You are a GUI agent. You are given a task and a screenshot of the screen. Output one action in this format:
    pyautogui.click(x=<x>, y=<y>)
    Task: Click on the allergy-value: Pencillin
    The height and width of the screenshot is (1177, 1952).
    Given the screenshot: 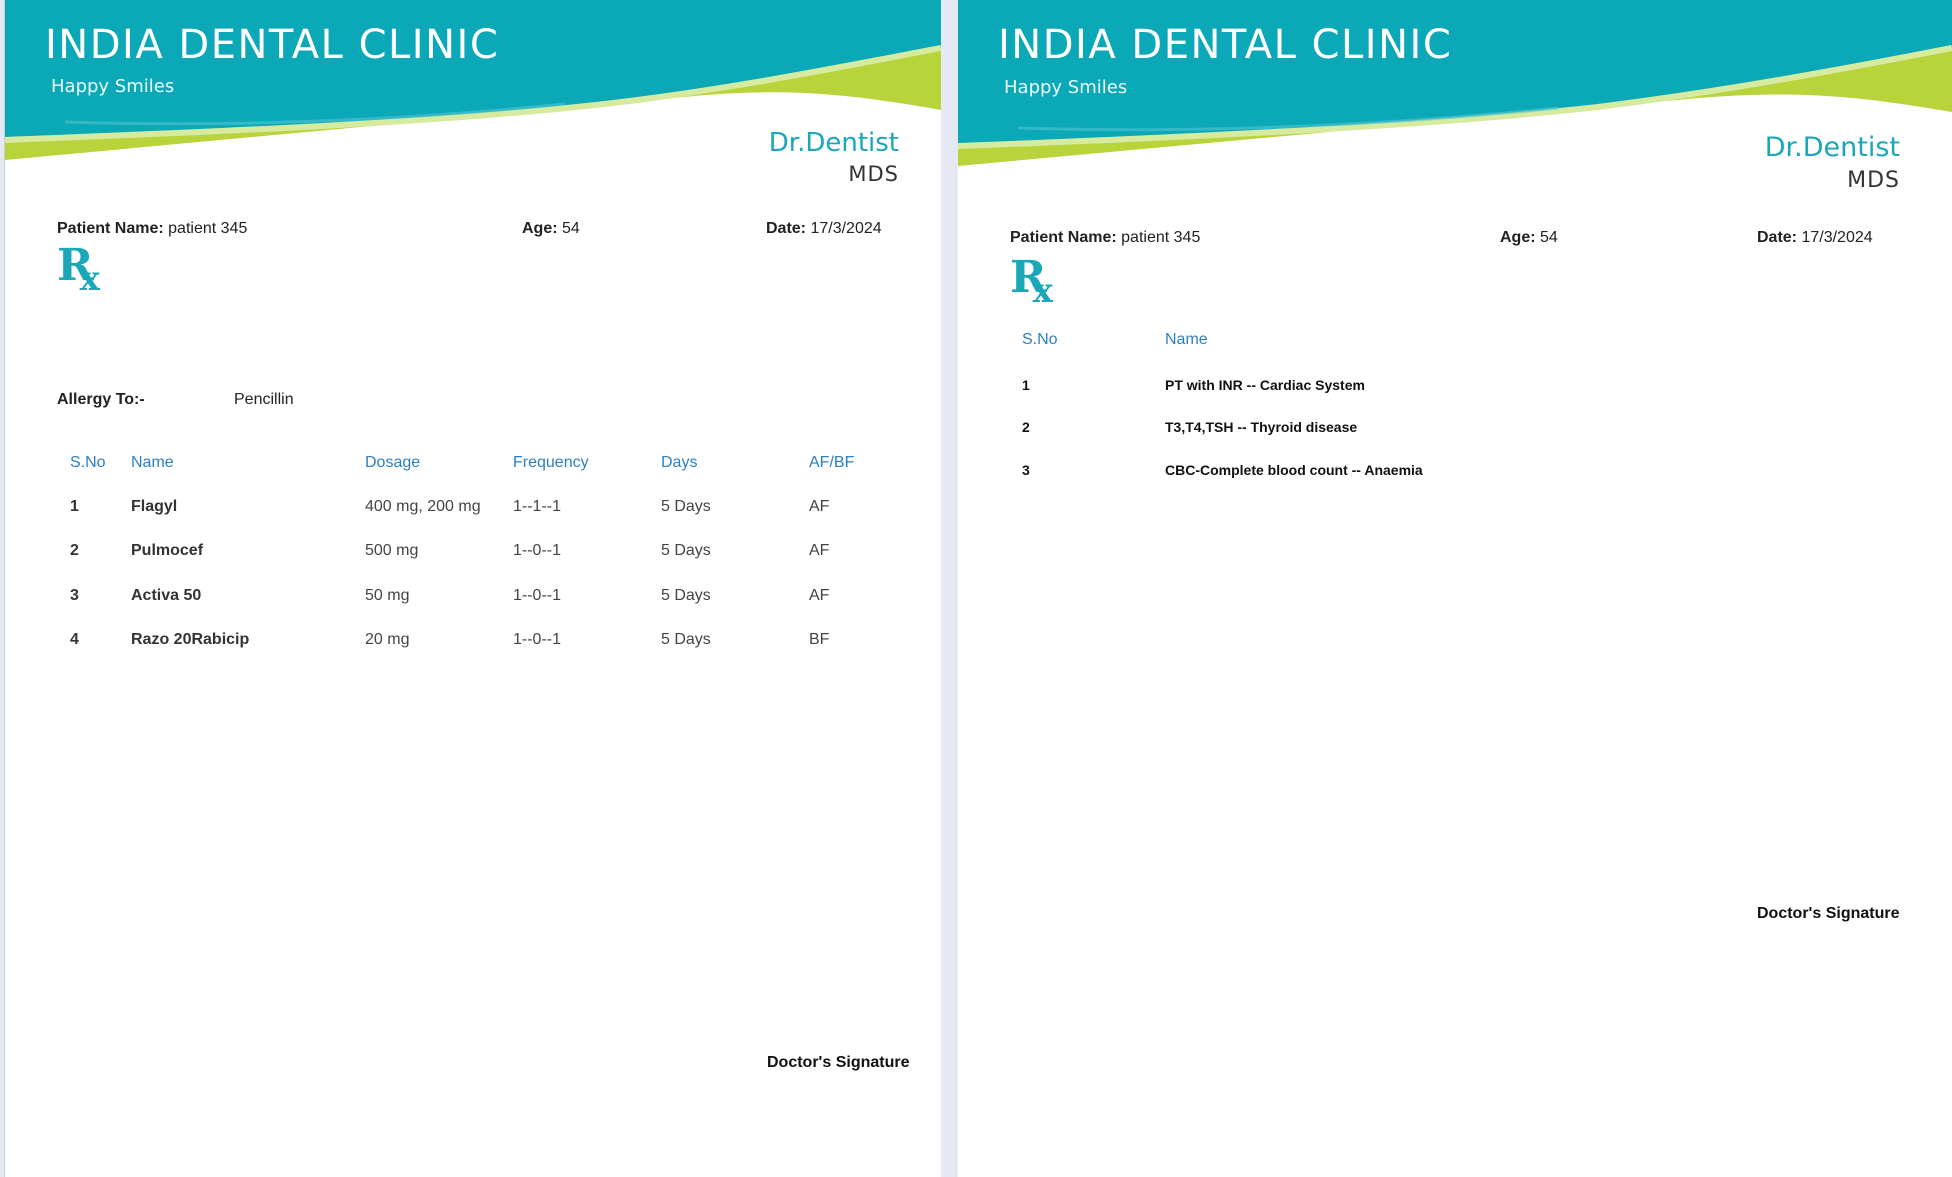 What is the action you would take?
    pyautogui.click(x=264, y=399)
    